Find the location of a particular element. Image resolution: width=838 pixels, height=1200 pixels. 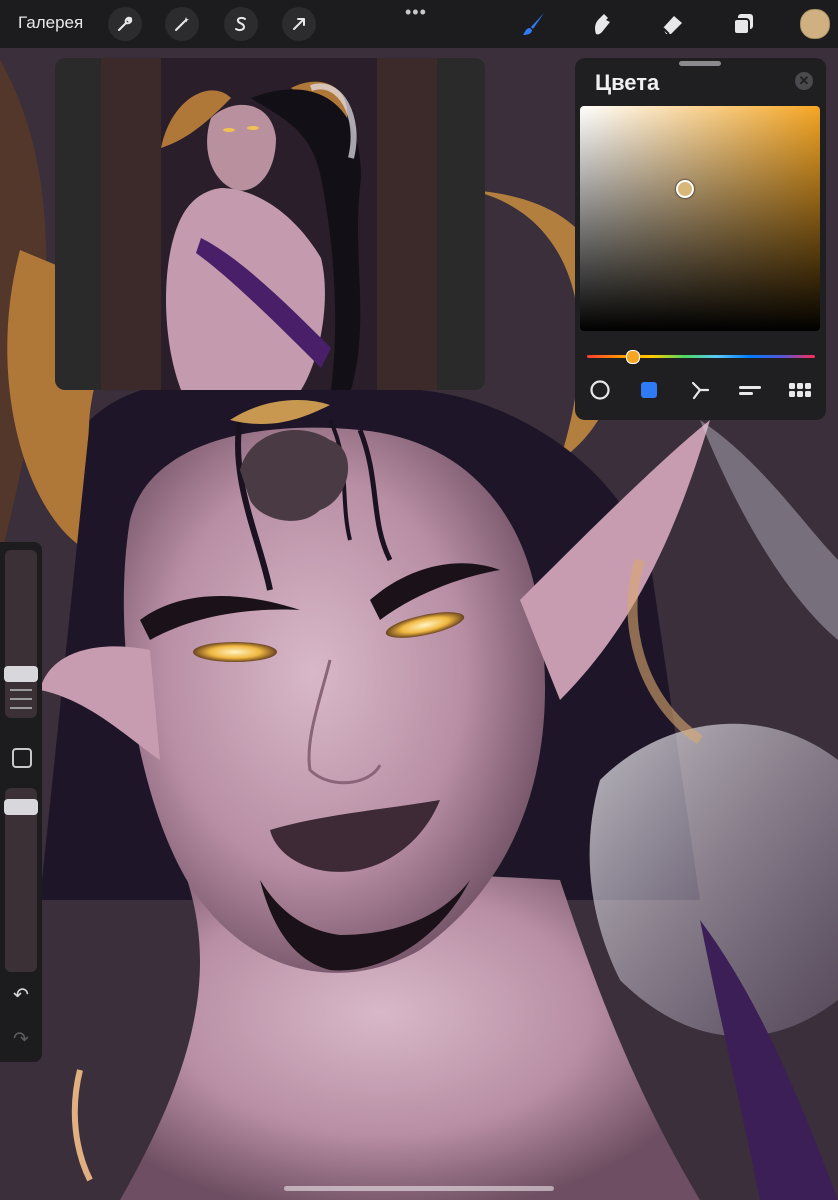

magic-wand-icon is located at coordinates (182, 24).